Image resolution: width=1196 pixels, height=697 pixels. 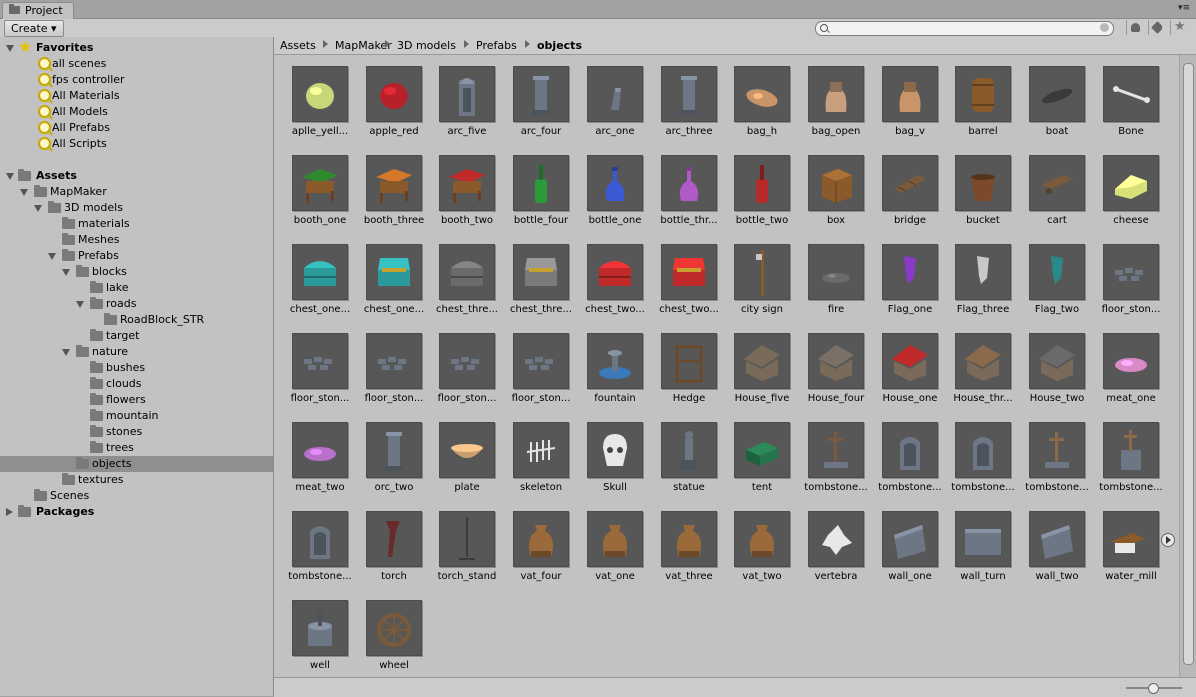 I want to click on asset-item: House_four, so click(x=836, y=374).